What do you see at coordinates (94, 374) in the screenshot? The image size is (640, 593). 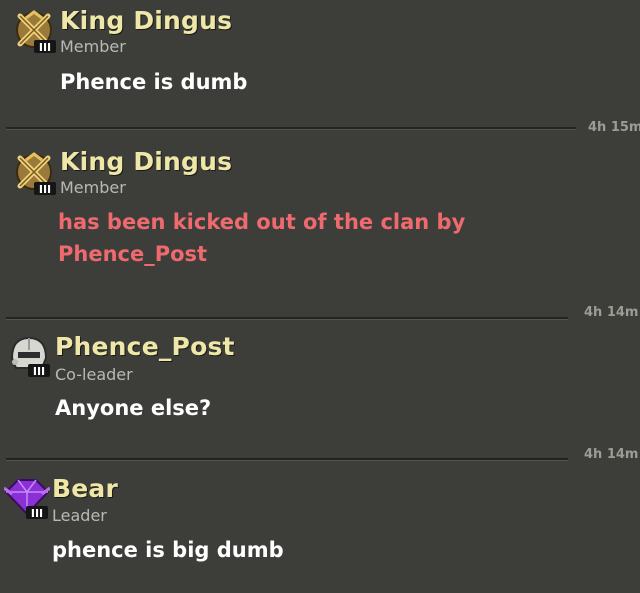 I see `sender-role: Co-leader` at bounding box center [94, 374].